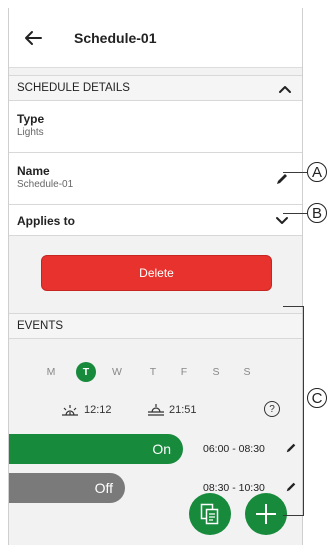 This screenshot has height=545, width=336. I want to click on day-tuesday: T, so click(86, 372).